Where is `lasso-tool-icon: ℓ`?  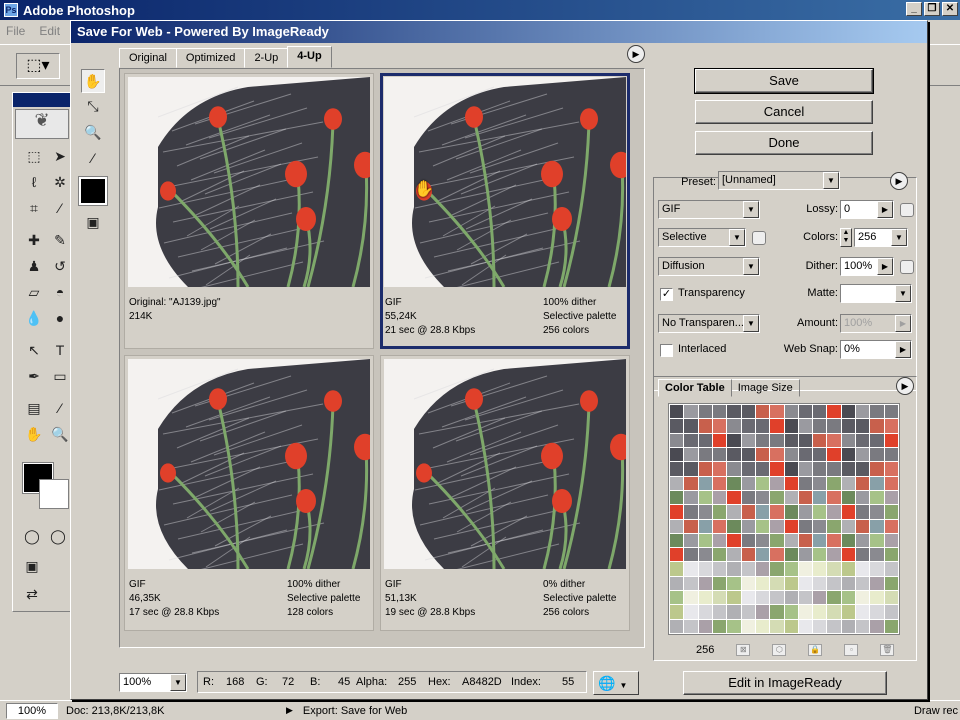 lasso-tool-icon: ℓ is located at coordinates (34, 182).